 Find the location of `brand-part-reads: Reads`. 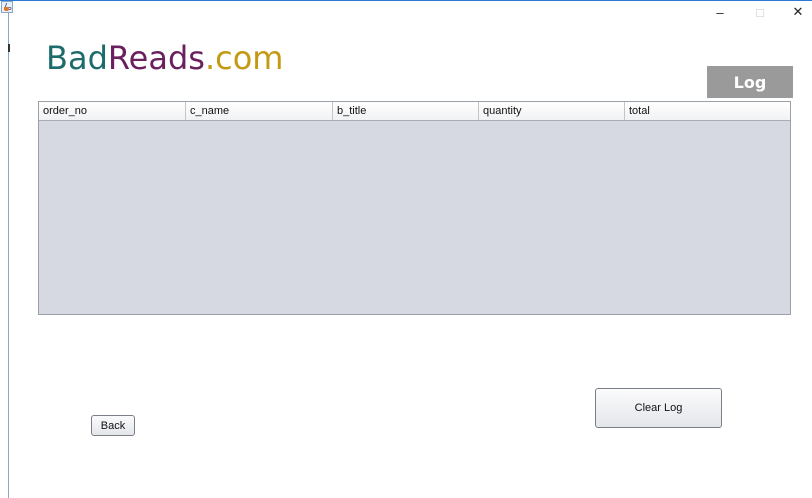

brand-part-reads: Reads is located at coordinates (156, 58).